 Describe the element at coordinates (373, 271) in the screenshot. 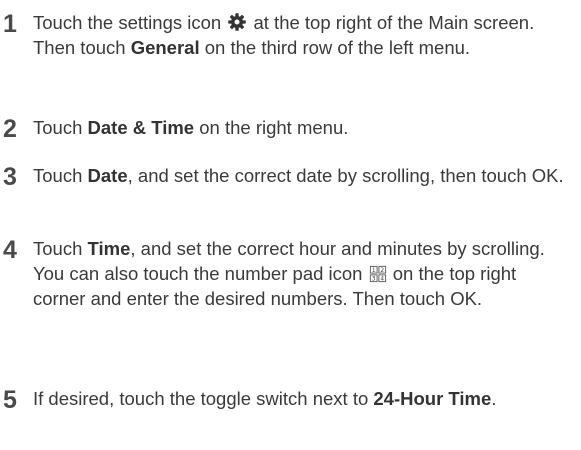

I see `numpad-digit: 1` at that location.